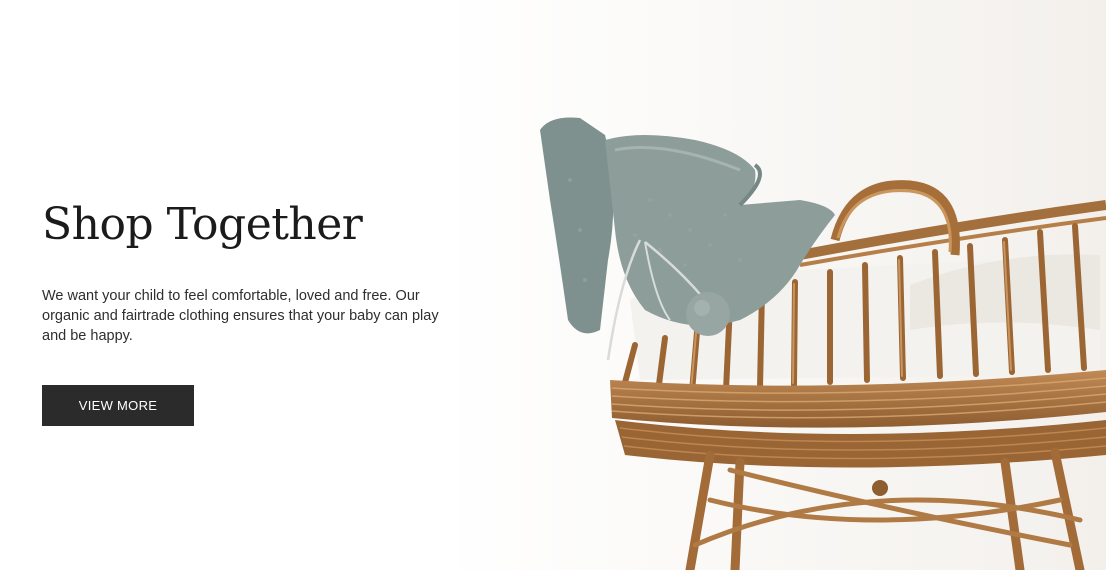 The width and height of the screenshot is (1106, 570). Describe the element at coordinates (202, 224) in the screenshot. I see `hero-title: Shop Together` at that location.